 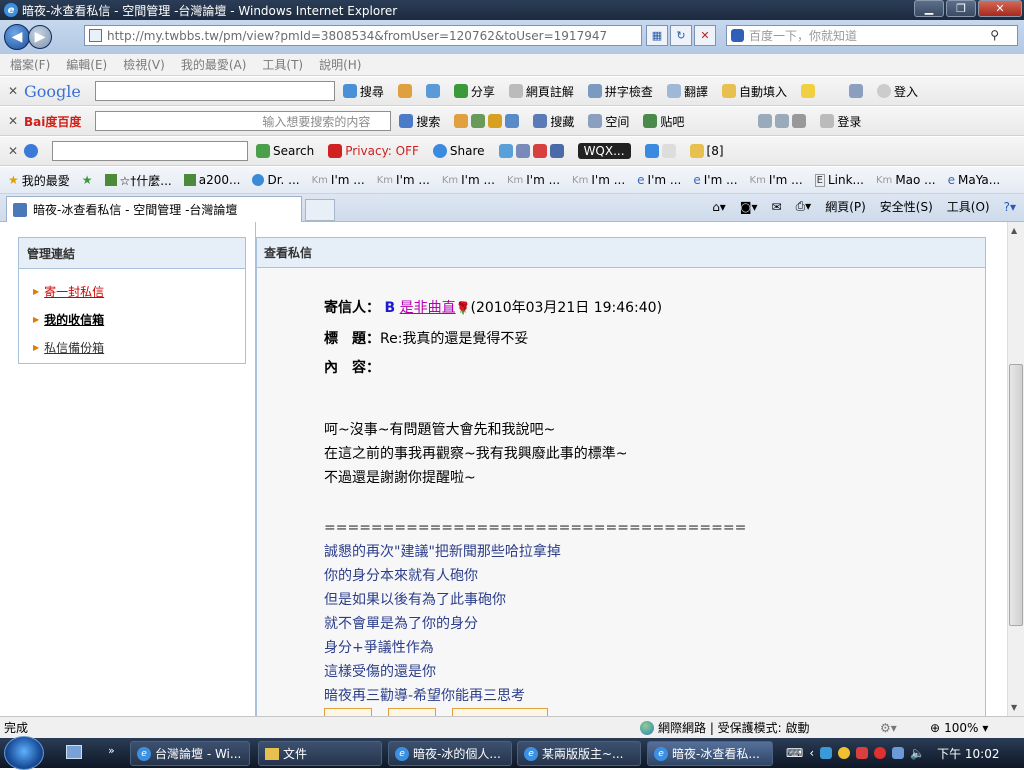 What do you see at coordinates (1010, 207) in the screenshot?
I see `help-icon: ?▾` at bounding box center [1010, 207].